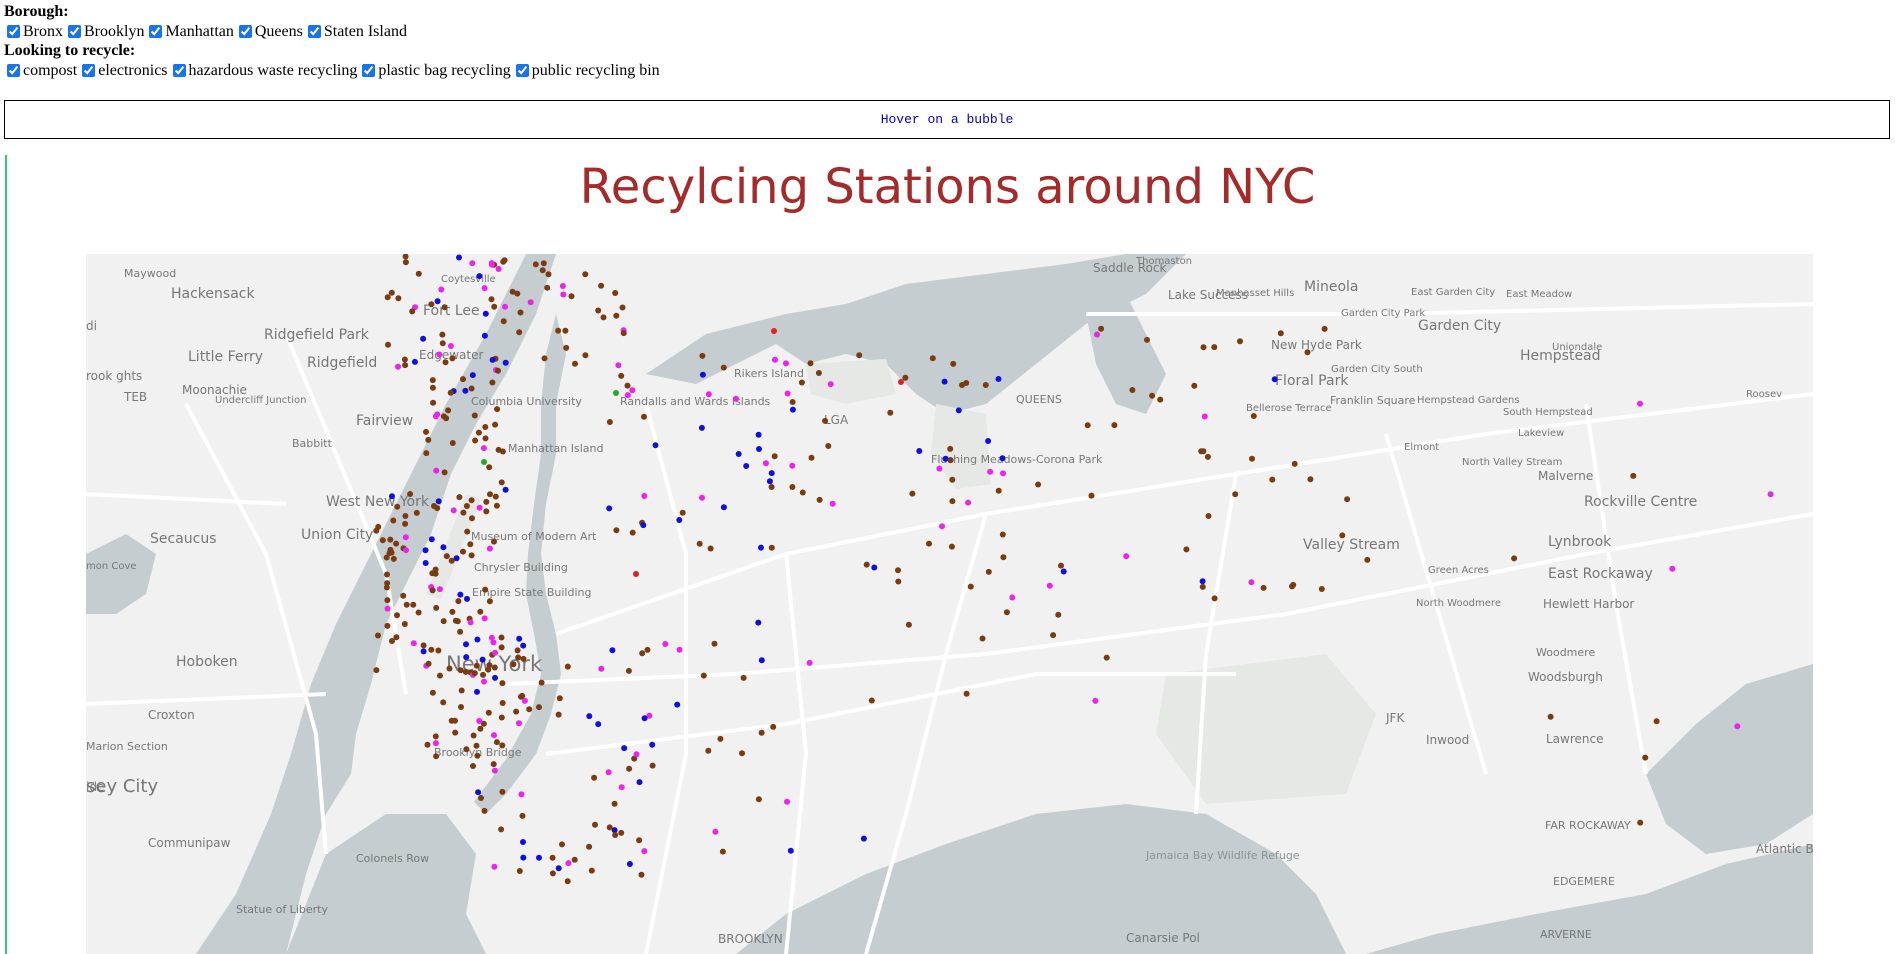 The width and height of the screenshot is (1895, 954). Describe the element at coordinates (179, 70) in the screenshot. I see `hazardous-checkbox` at that location.